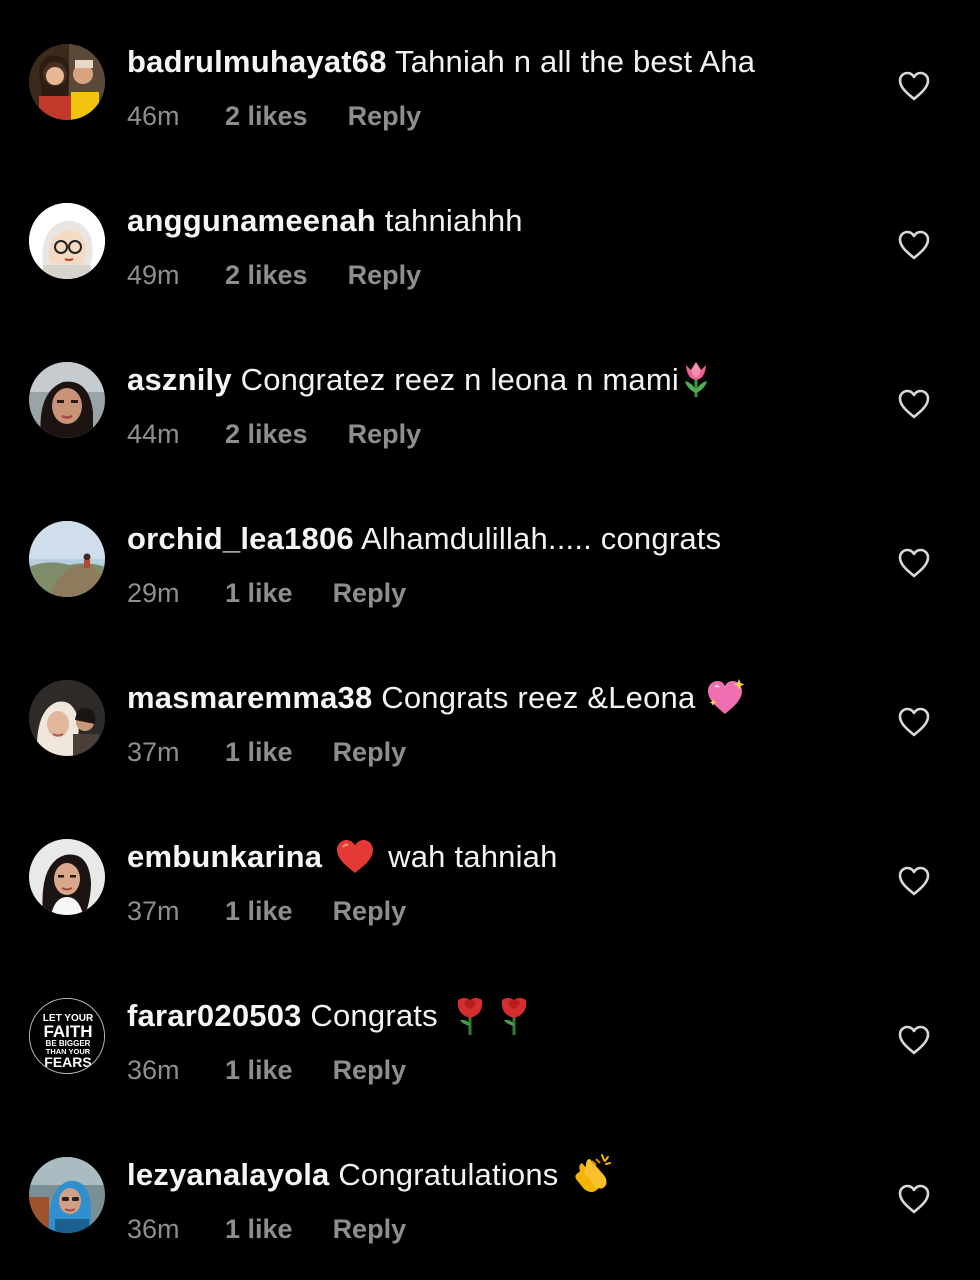 Image resolution: width=980 pixels, height=1280 pixels. I want to click on comment-text-line: farar020503 Congrats, so click(330, 1016).